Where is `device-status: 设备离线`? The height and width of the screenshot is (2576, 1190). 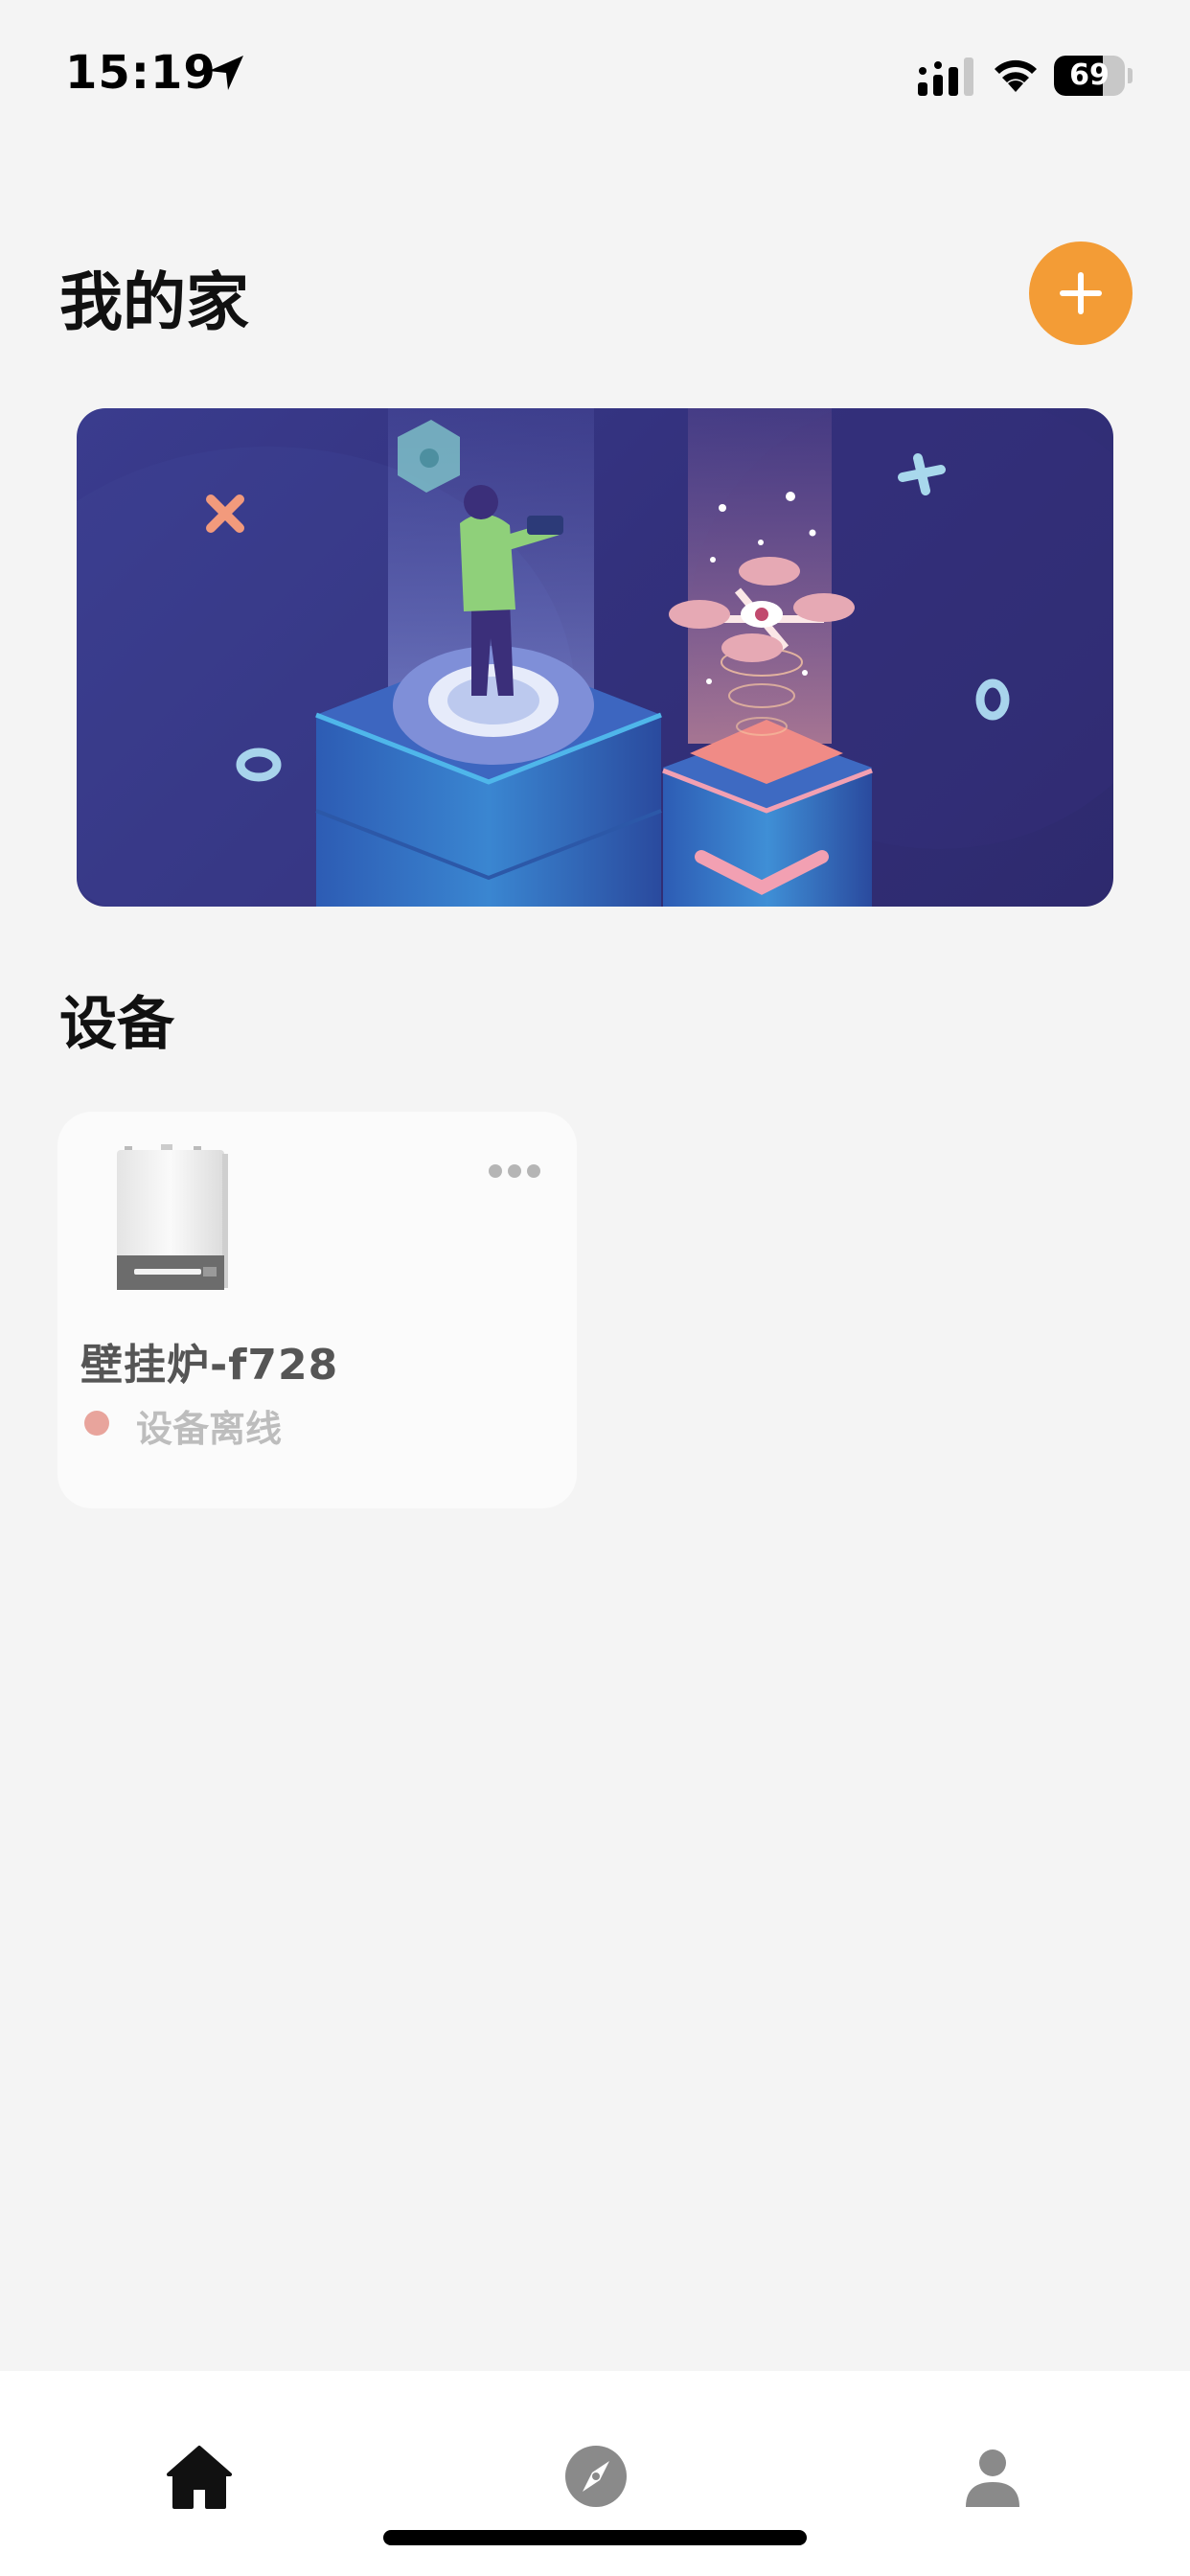 device-status: 设备离线 is located at coordinates (210, 1429).